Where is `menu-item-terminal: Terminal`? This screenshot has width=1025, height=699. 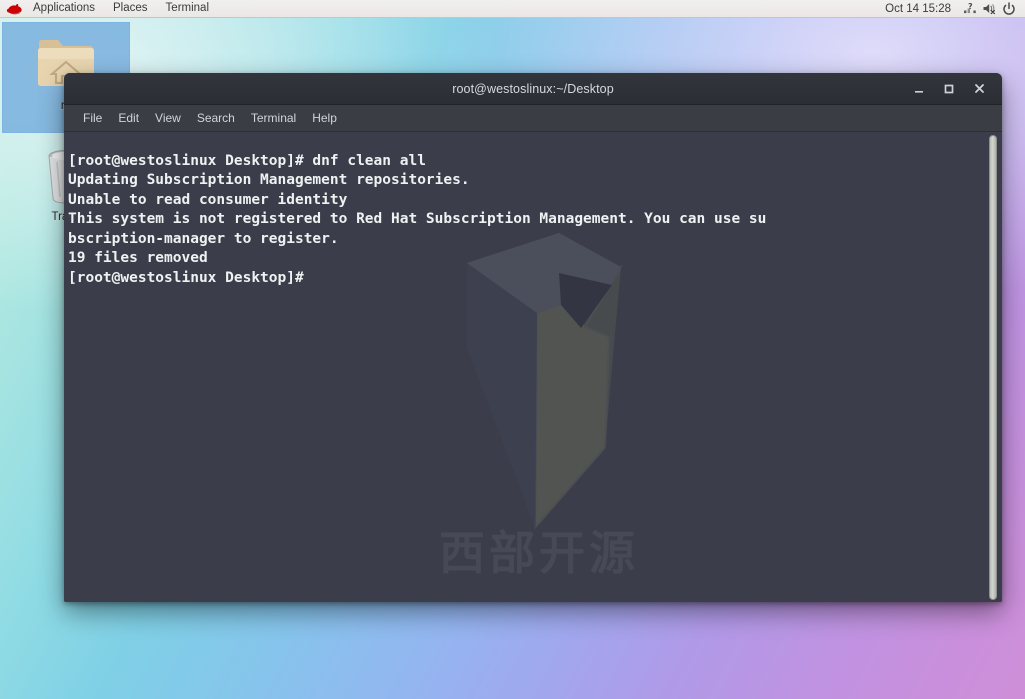
menu-item-terminal: Terminal is located at coordinates (273, 118).